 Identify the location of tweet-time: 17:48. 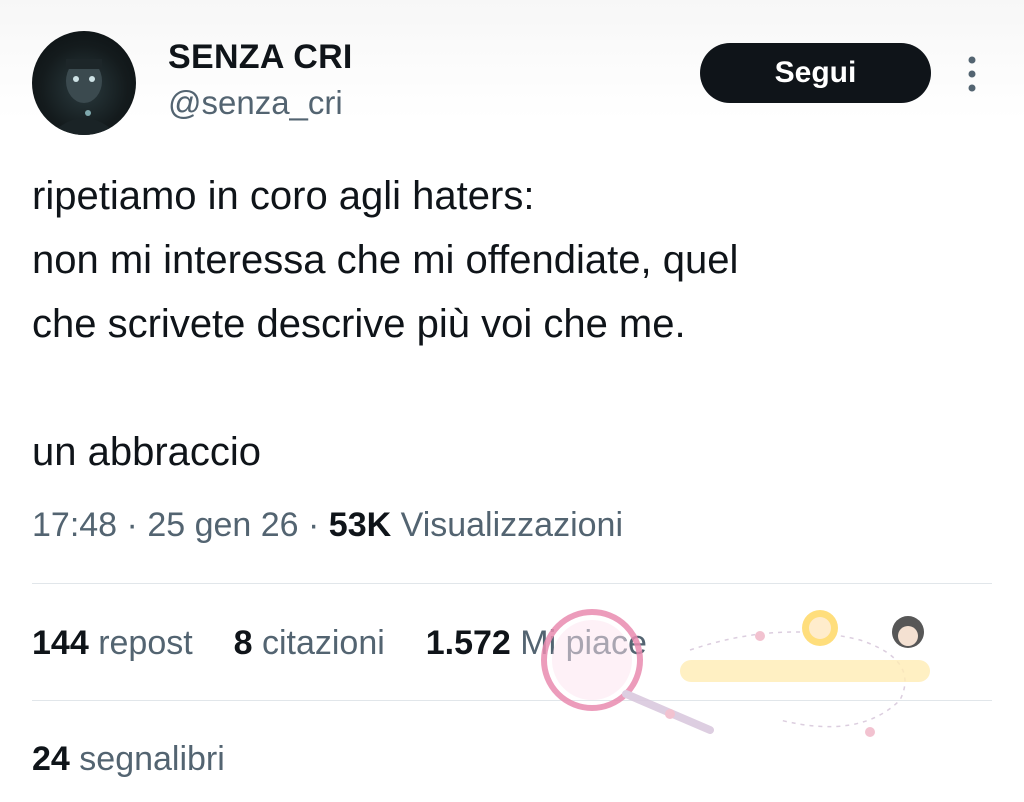
(74, 525).